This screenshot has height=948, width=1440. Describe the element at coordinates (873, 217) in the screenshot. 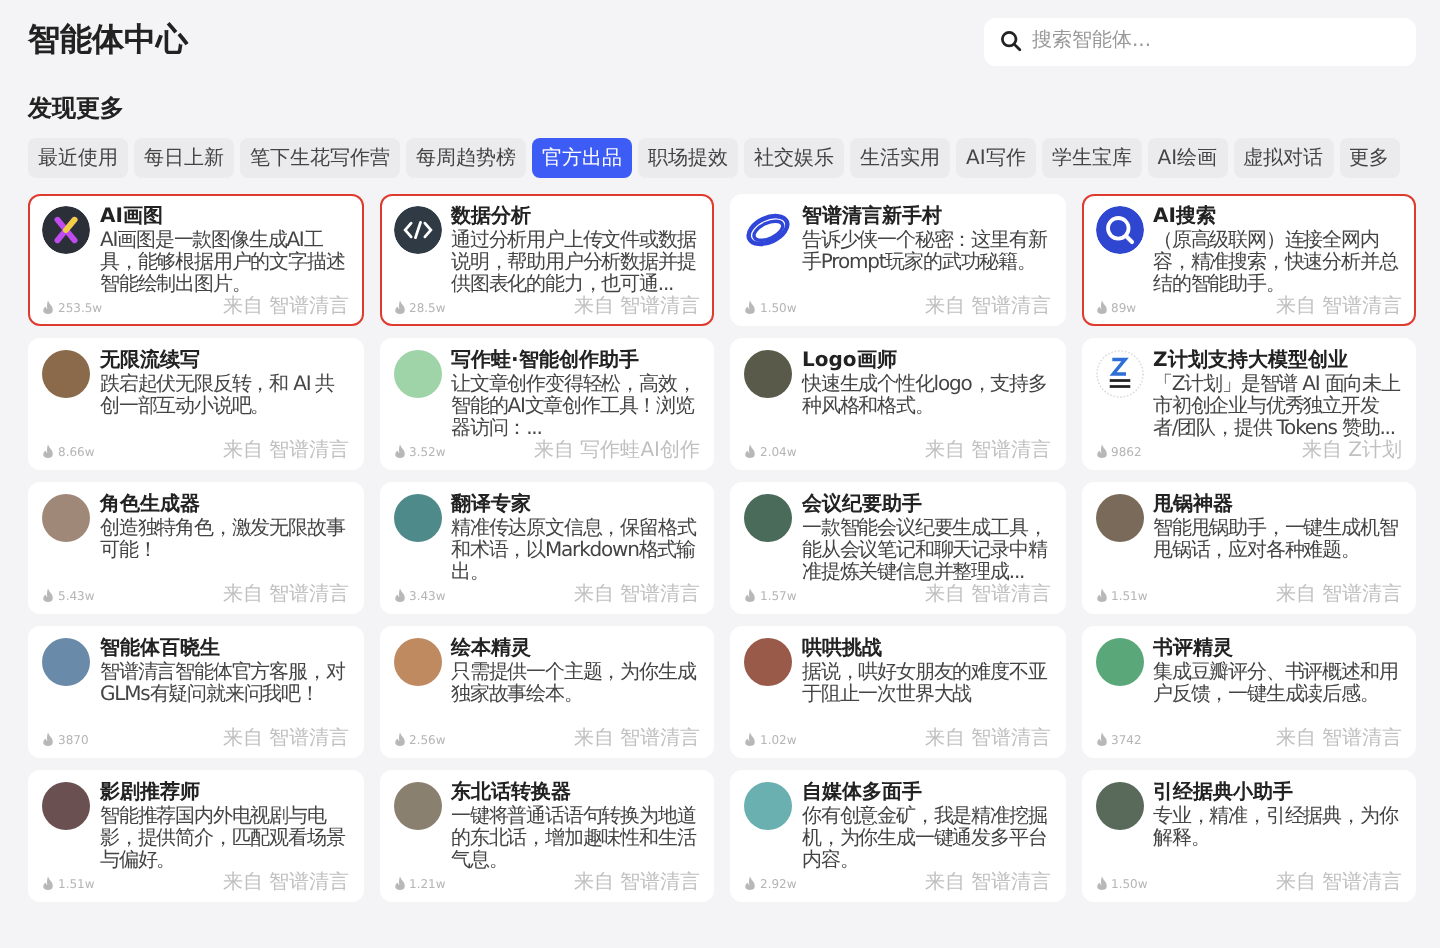

I see `agent-title: 智谱清言新手村` at that location.